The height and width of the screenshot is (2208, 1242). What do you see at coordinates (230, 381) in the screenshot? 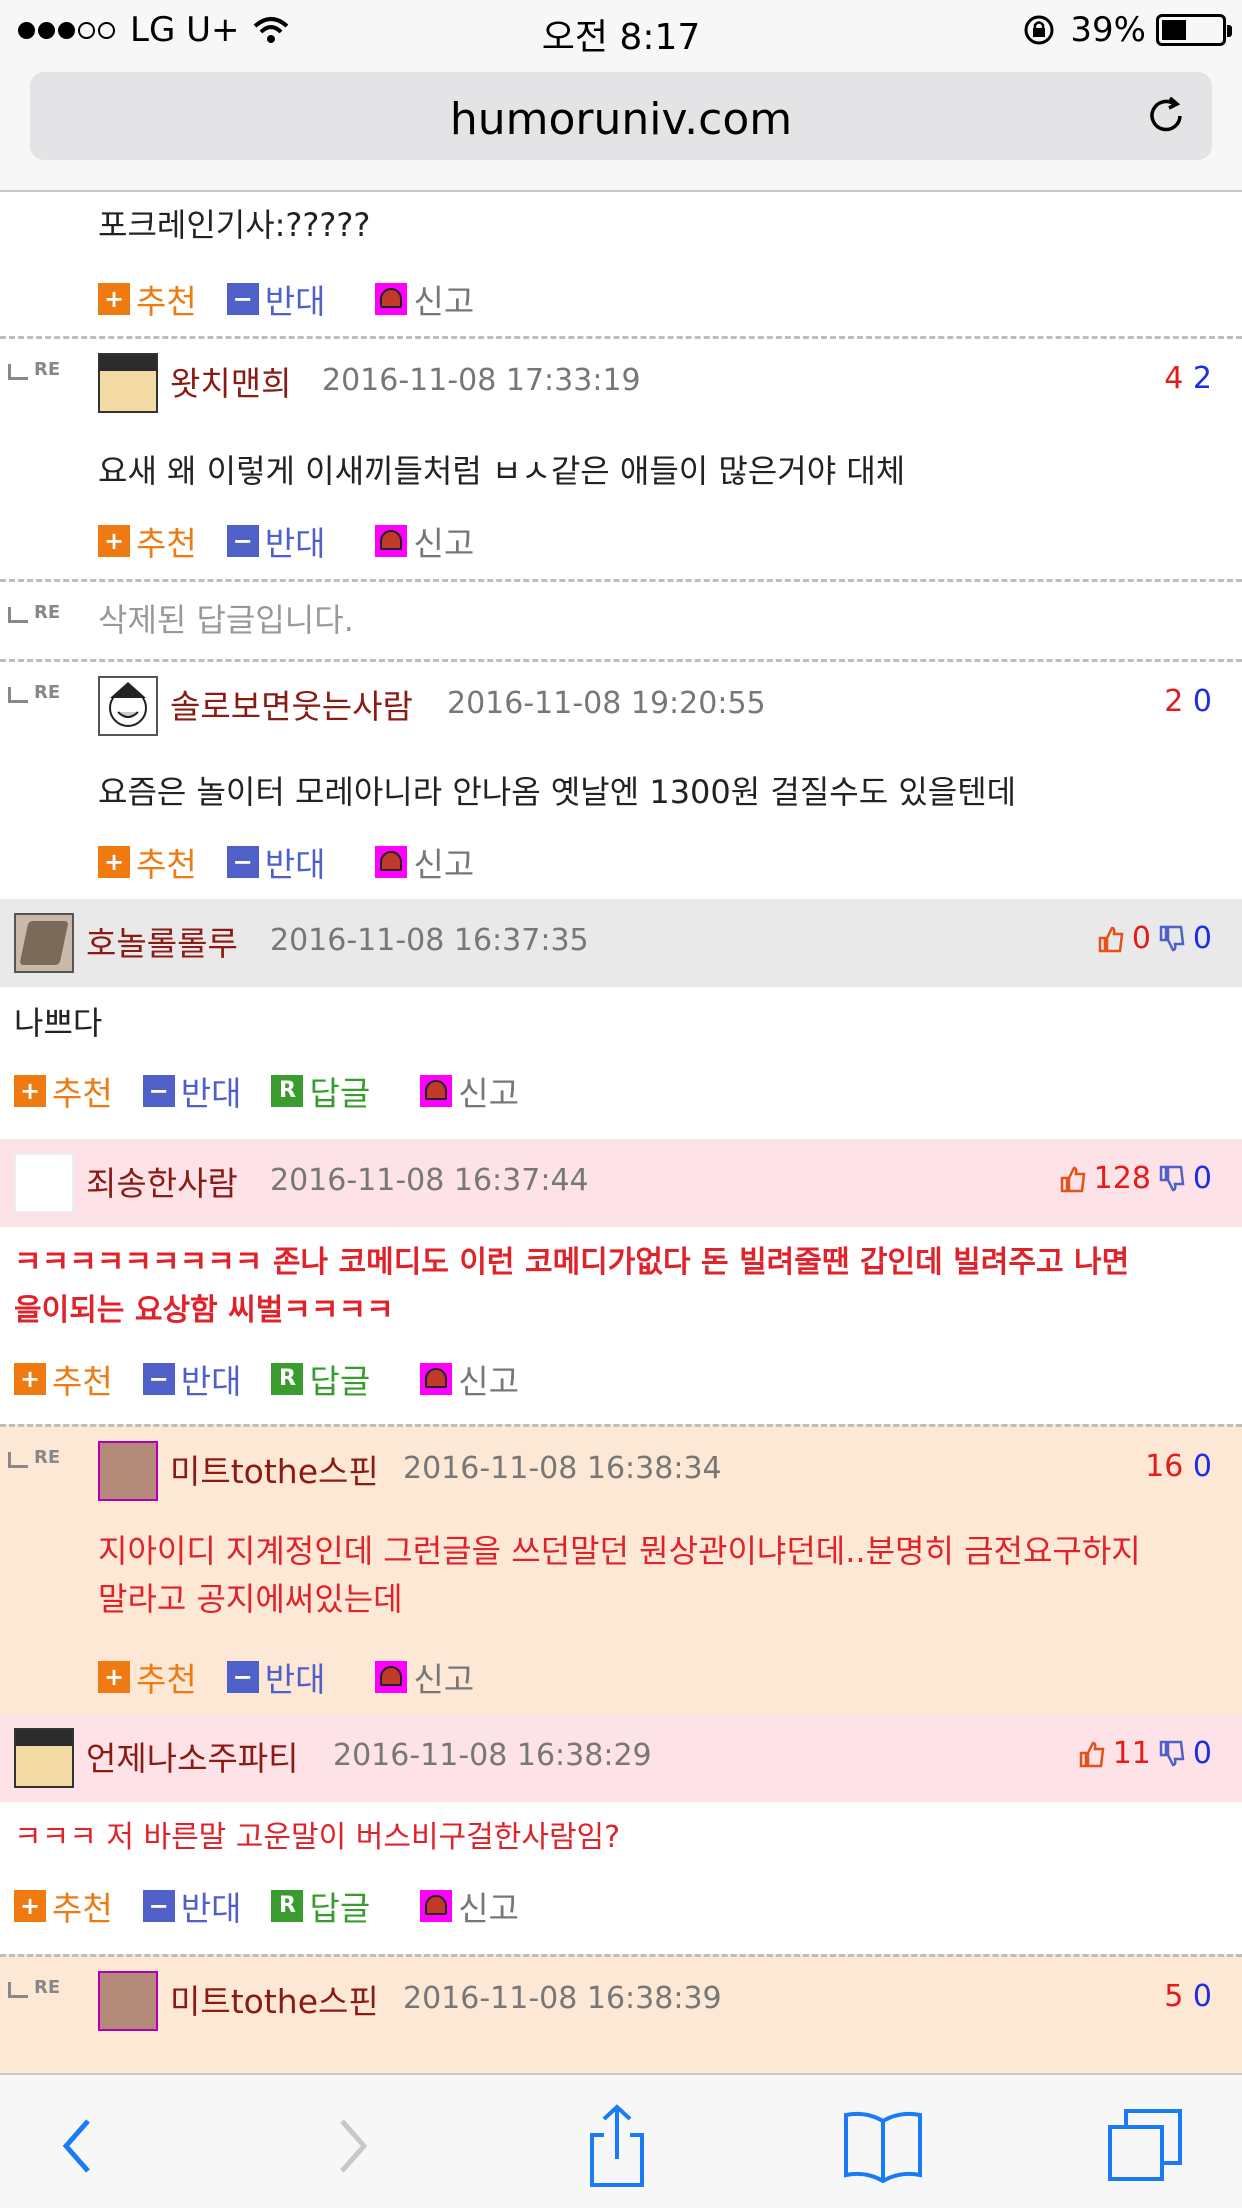
I see `comment-author: 왓치맨희` at bounding box center [230, 381].